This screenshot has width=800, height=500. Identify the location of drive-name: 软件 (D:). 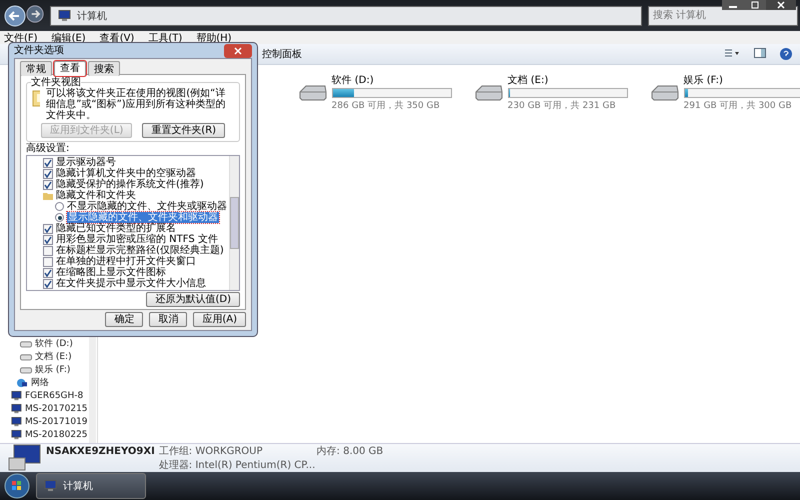
(392, 80).